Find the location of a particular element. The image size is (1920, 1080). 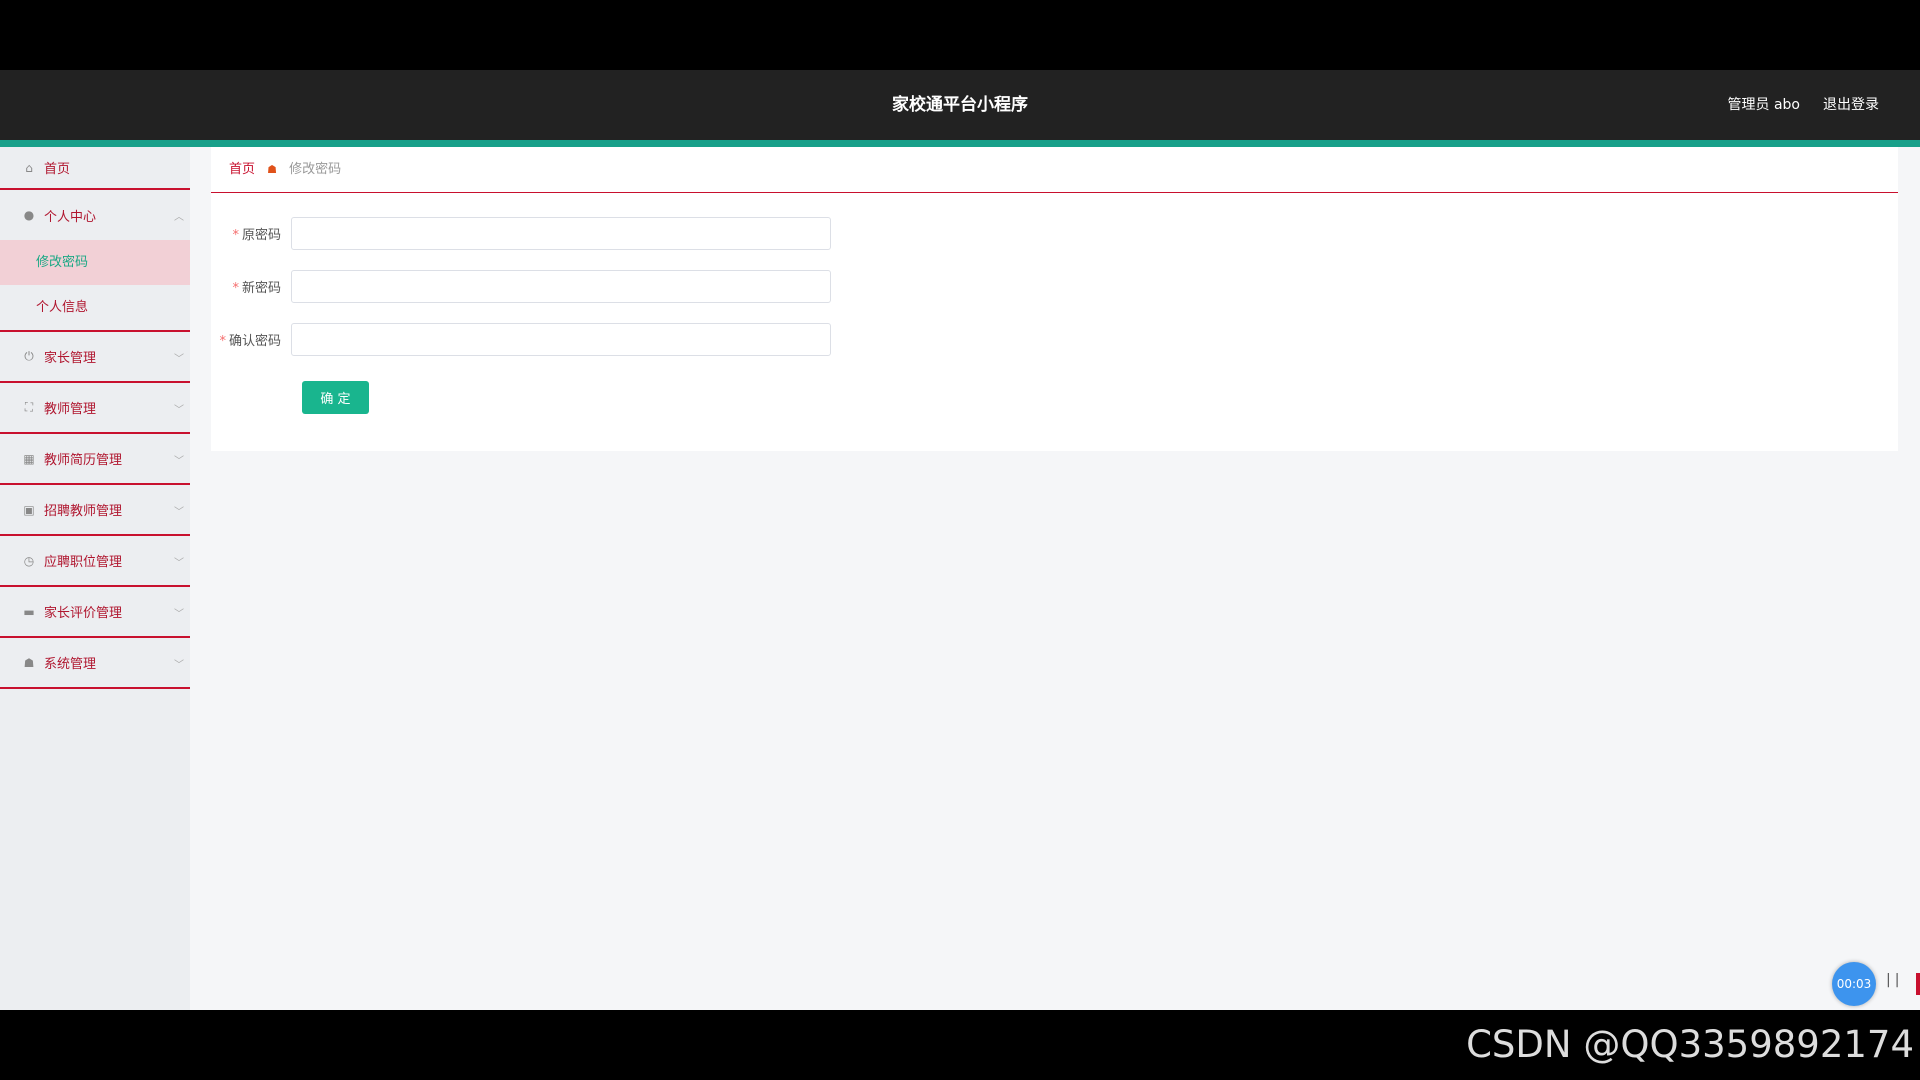

old-password-row: * 原密码 is located at coordinates (521, 233).